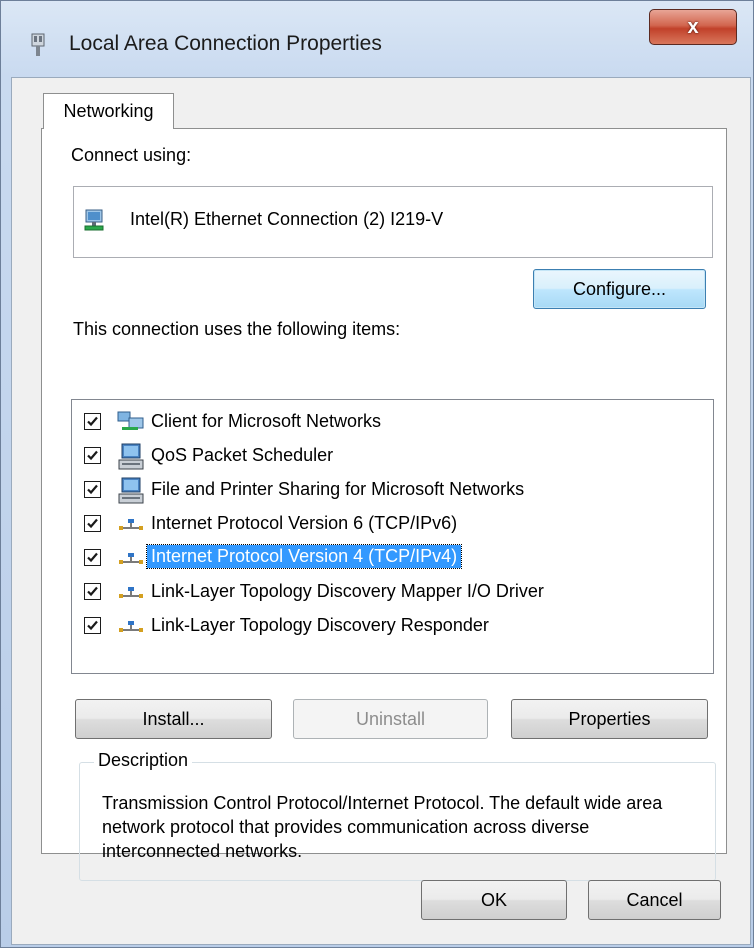  Describe the element at coordinates (225, 43) in the screenshot. I see `window-title: Local Area Connection Properties` at that location.